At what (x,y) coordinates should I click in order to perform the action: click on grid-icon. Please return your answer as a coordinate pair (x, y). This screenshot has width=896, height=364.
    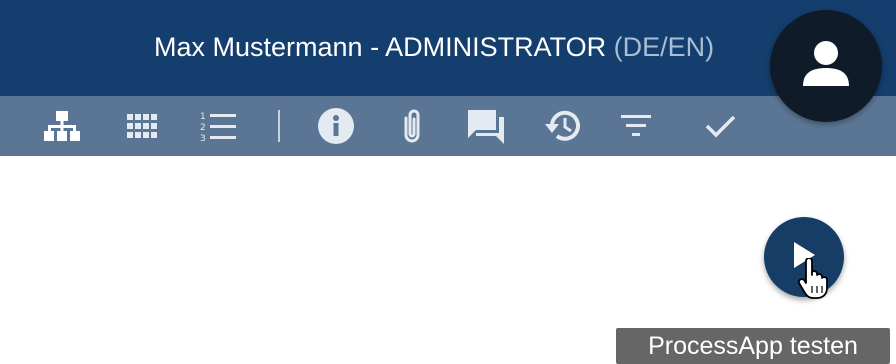
    Looking at the image, I should click on (142, 126).